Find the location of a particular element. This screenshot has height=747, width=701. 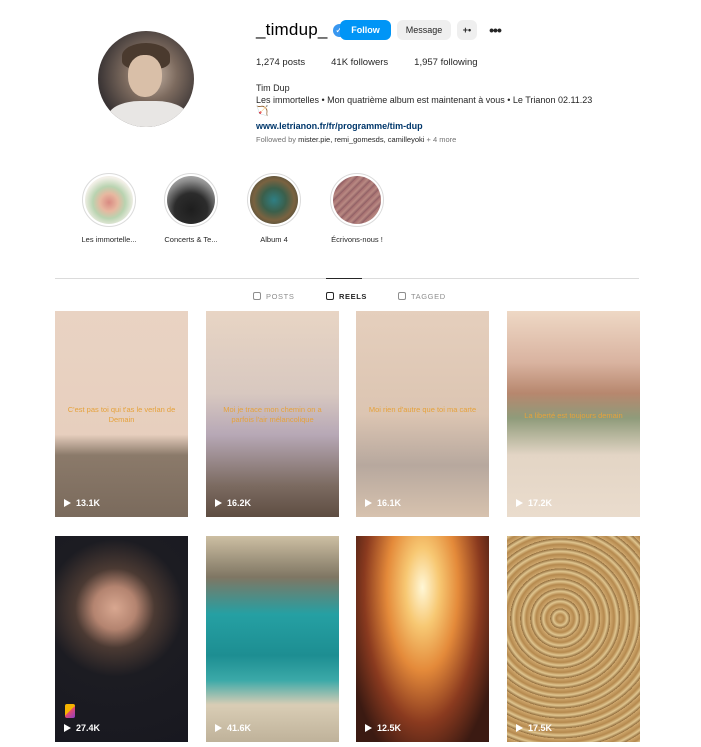

reel-views: 12.5K is located at coordinates (383, 728).